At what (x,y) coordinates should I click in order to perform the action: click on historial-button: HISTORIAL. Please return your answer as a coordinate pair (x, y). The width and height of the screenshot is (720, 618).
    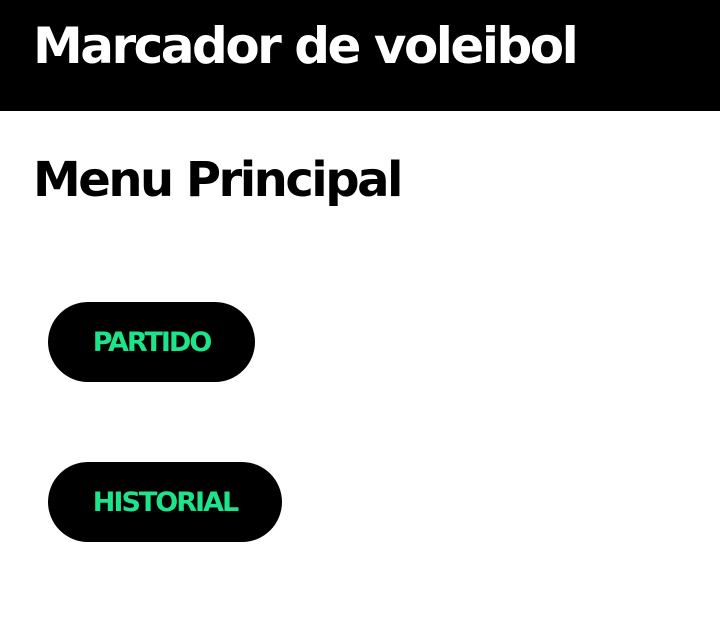
    Looking at the image, I should click on (165, 502).